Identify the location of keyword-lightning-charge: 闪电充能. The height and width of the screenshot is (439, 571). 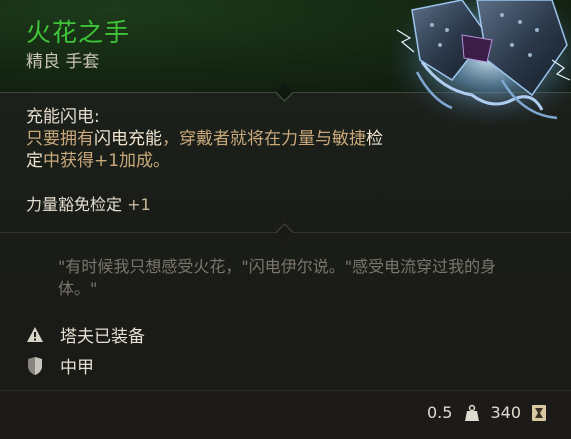
(128, 139).